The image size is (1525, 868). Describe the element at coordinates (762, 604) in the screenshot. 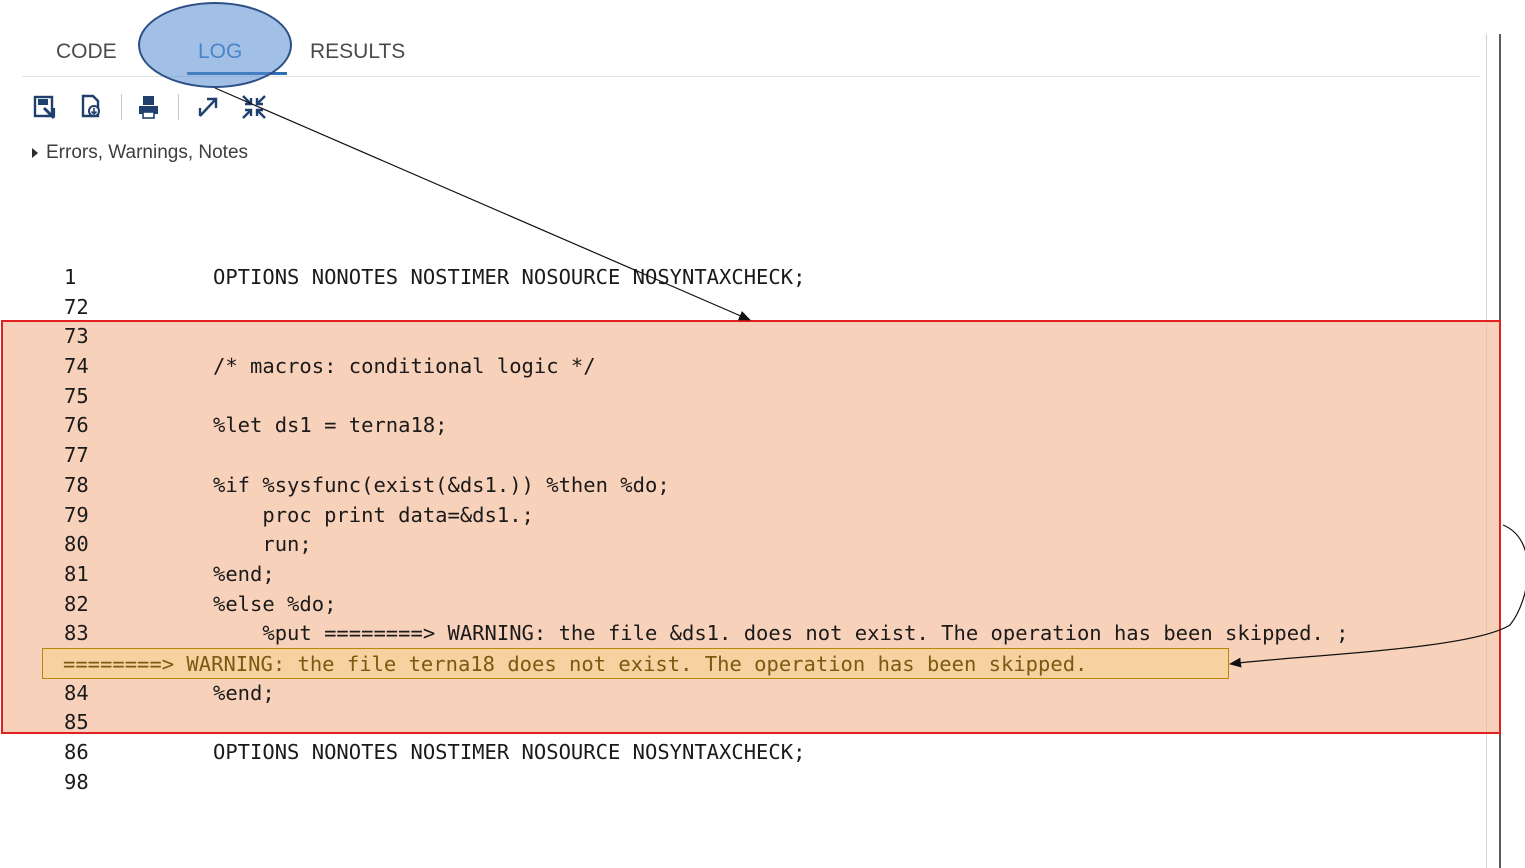

I see `log-line: 82 %else %do;` at that location.